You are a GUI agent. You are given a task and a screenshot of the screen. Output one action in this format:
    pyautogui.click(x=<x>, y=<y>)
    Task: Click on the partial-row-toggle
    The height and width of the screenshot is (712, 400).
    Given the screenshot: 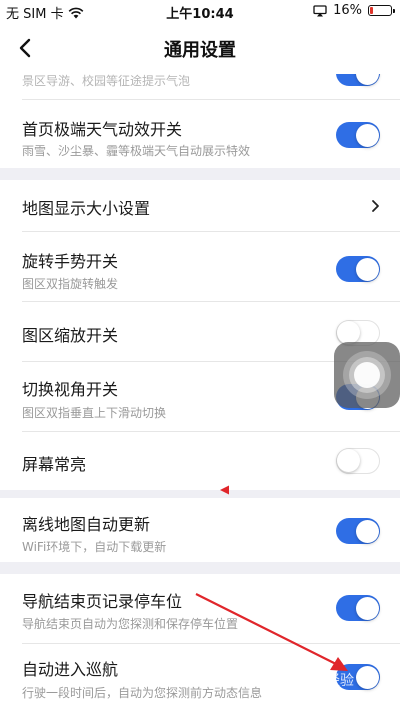 What is the action you would take?
    pyautogui.click(x=358, y=80)
    